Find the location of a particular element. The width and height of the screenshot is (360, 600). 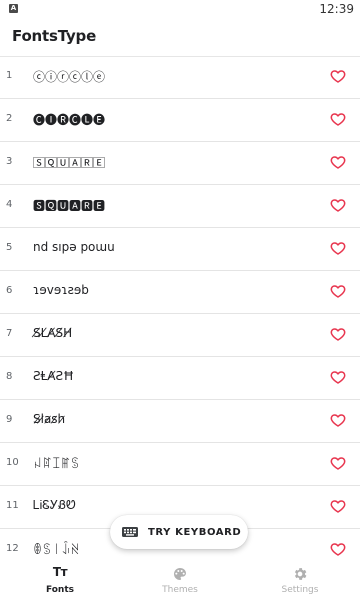

font-sample: ꈤꍏꀤꂵꌗ is located at coordinates (56, 464).